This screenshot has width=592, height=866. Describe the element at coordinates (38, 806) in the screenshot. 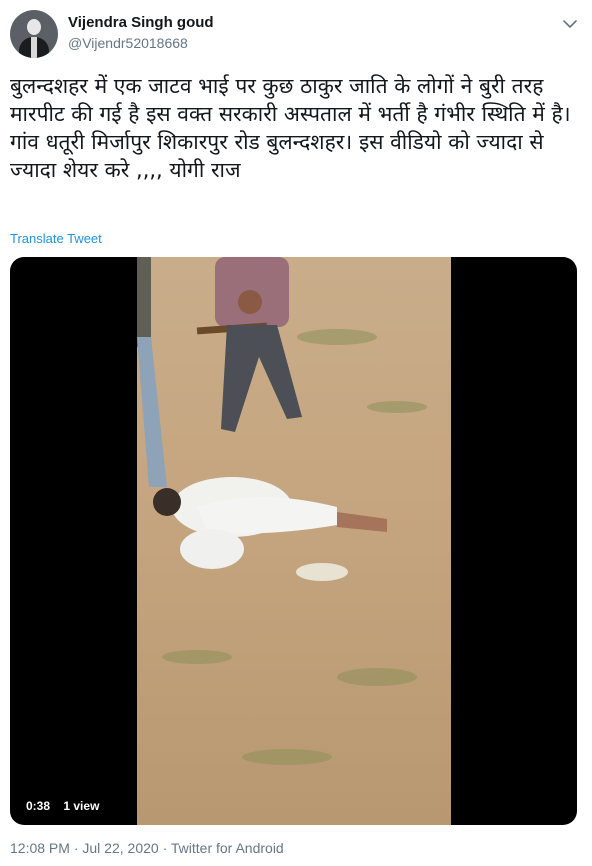

I see `video-duration: 0:38` at that location.